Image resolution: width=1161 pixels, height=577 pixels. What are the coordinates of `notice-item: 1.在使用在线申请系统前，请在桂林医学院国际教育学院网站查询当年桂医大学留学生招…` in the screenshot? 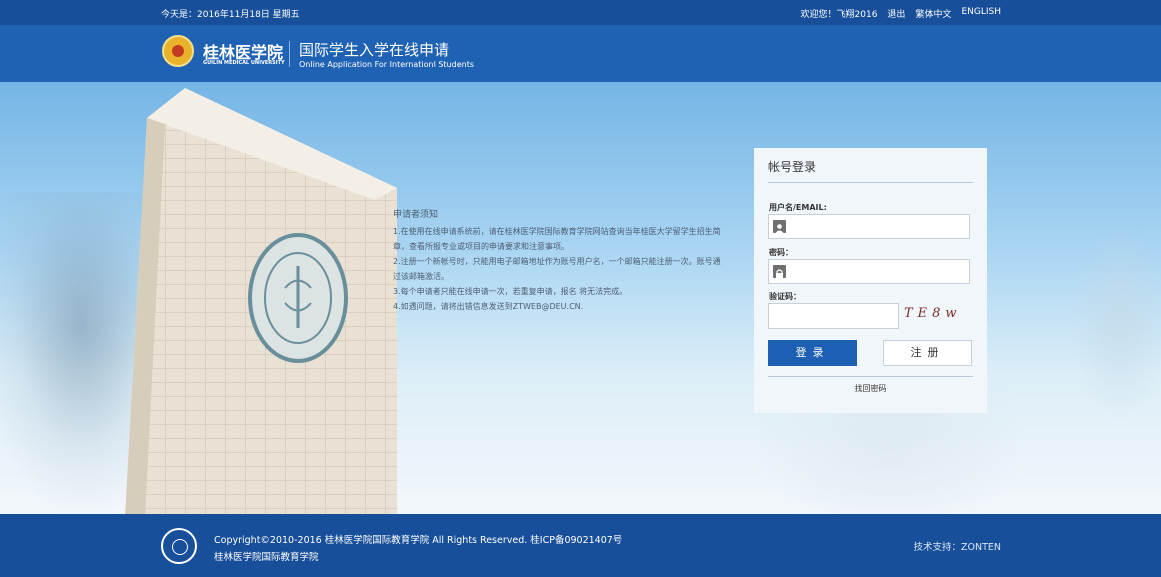 It's located at (557, 239).